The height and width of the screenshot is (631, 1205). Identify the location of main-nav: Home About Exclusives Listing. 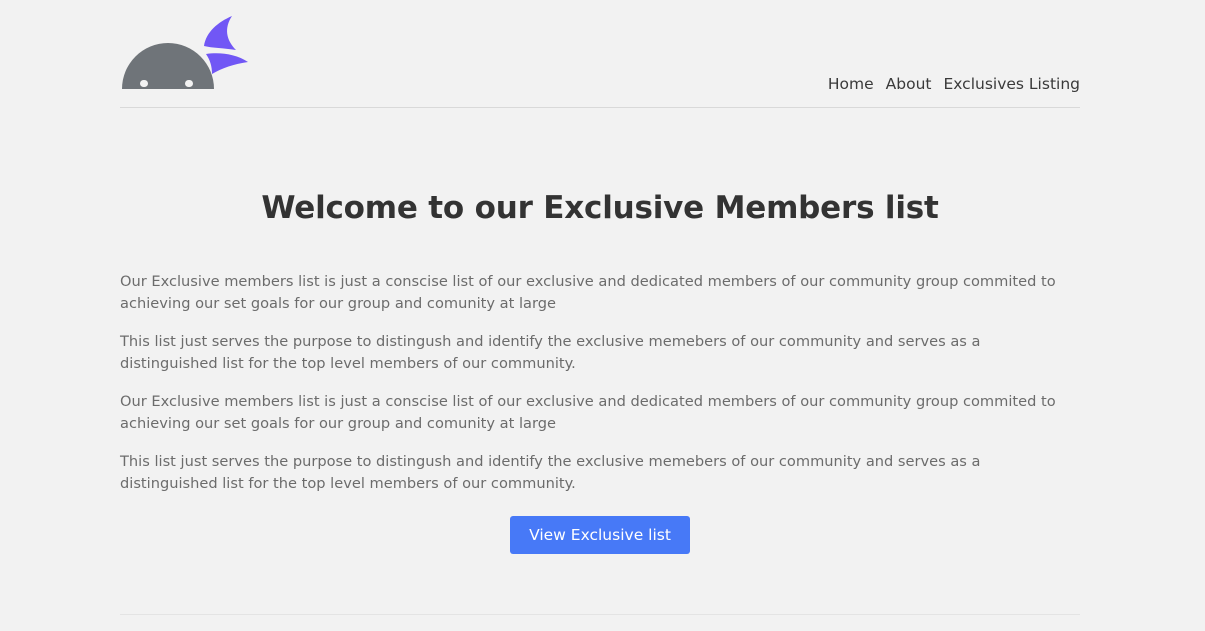
(954, 84).